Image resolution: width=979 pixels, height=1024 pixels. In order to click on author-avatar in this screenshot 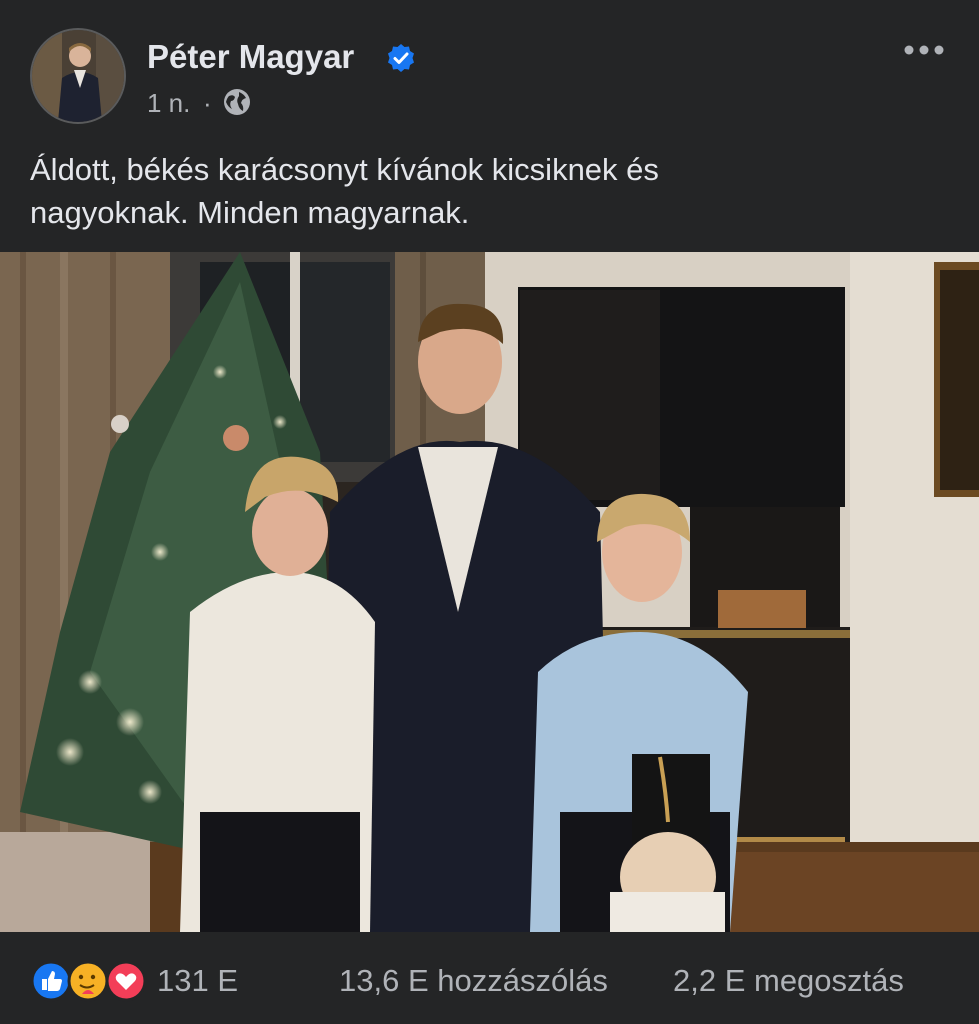, I will do `click(78, 76)`.